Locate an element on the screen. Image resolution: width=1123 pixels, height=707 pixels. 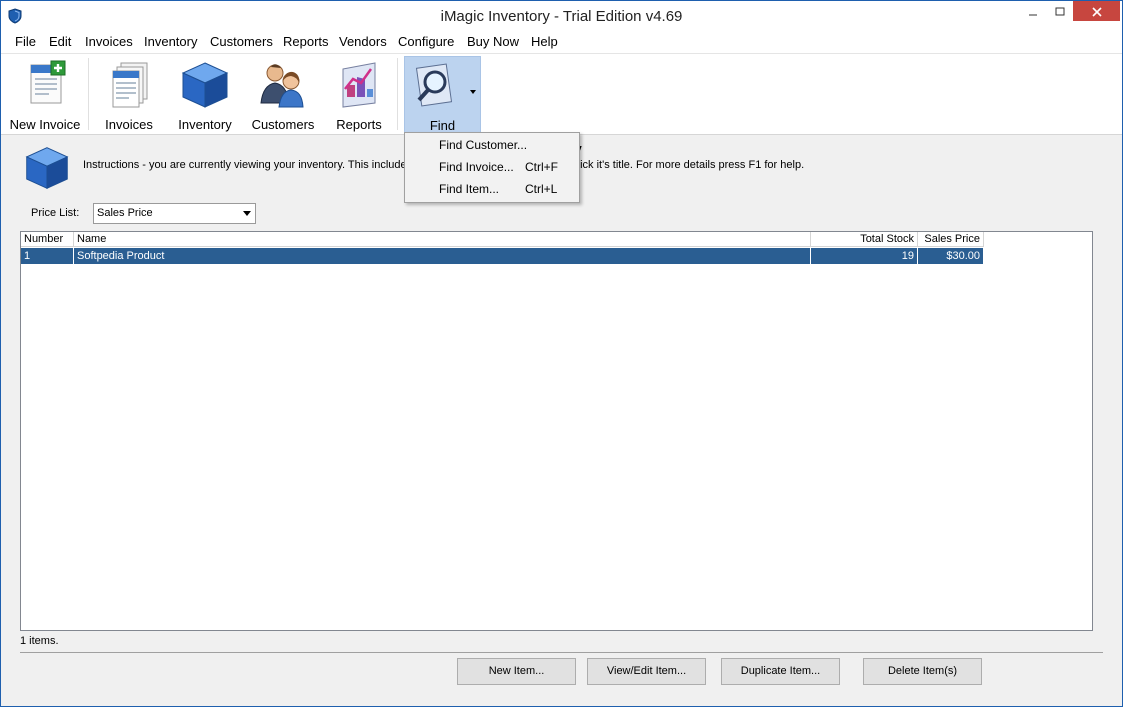
menu-configure: Configure is located at coordinates (426, 41).